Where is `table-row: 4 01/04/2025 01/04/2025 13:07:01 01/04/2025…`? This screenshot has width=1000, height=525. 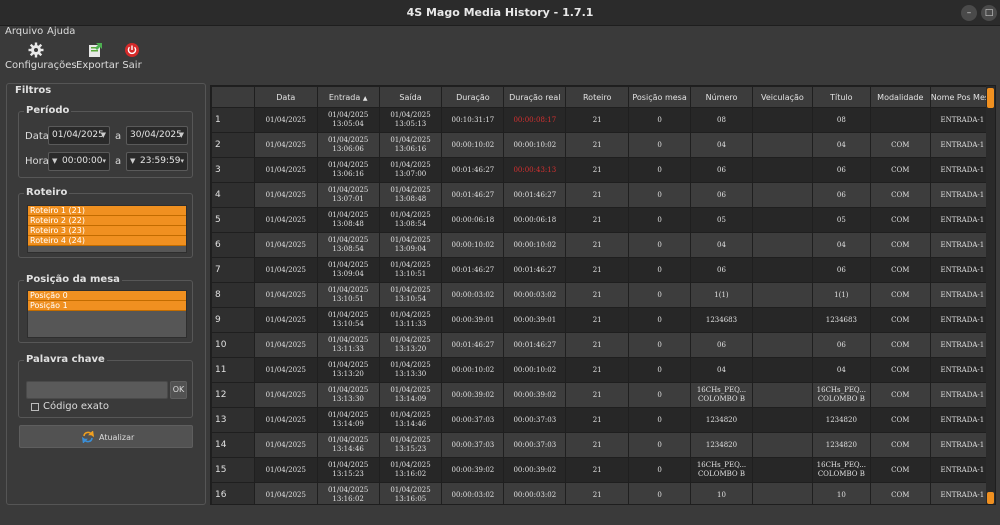 table-row: 4 01/04/2025 01/04/2025 13:07:01 01/04/2025… is located at coordinates (603, 195).